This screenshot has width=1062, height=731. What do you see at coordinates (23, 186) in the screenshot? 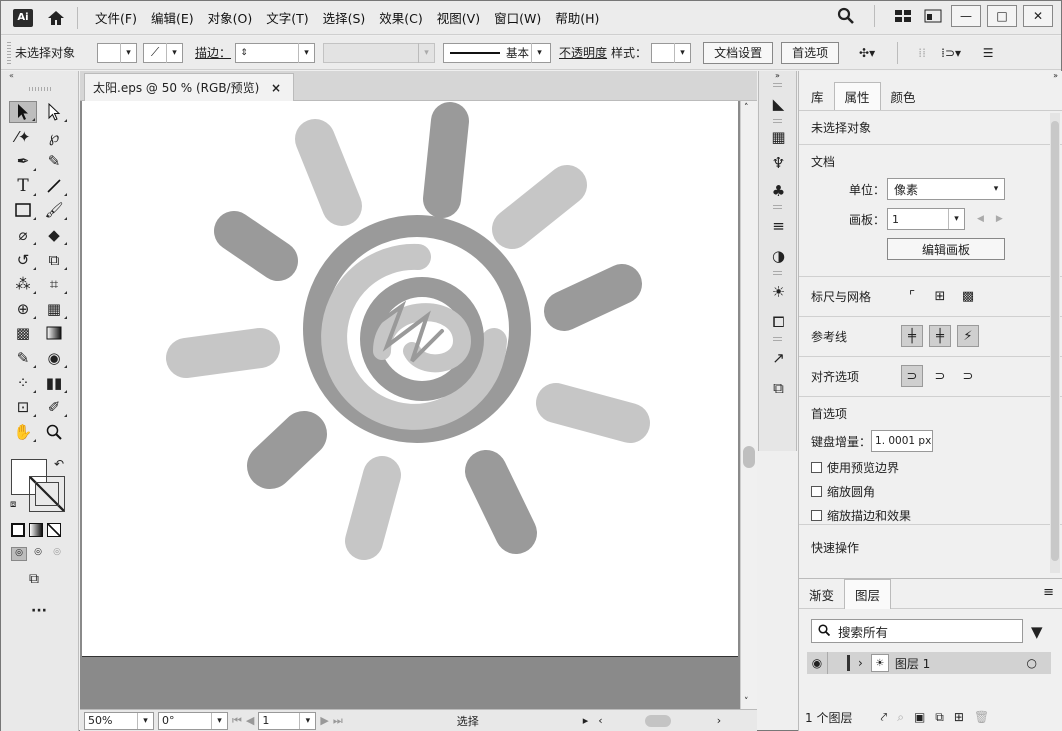
I see `type-tool-icon: T` at bounding box center [23, 186].